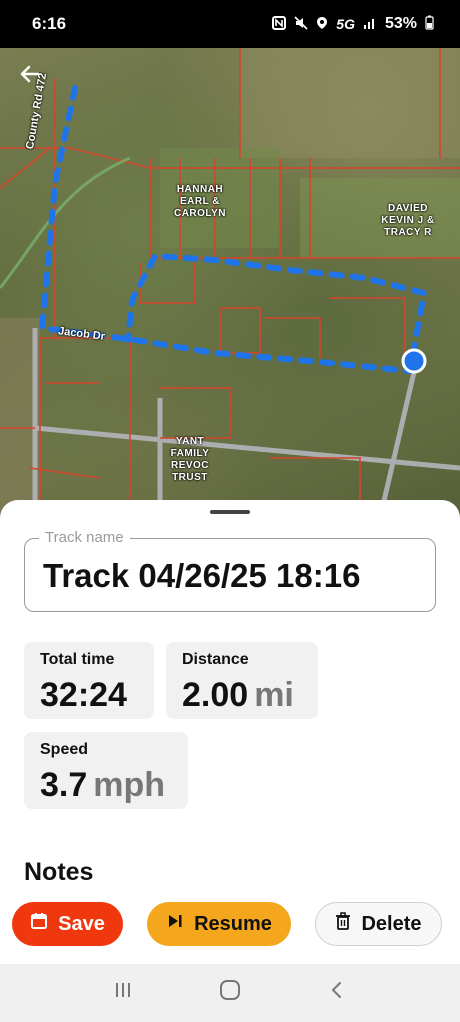 Image resolution: width=460 pixels, height=1022 pixels. I want to click on network-type: 5G, so click(345, 24).